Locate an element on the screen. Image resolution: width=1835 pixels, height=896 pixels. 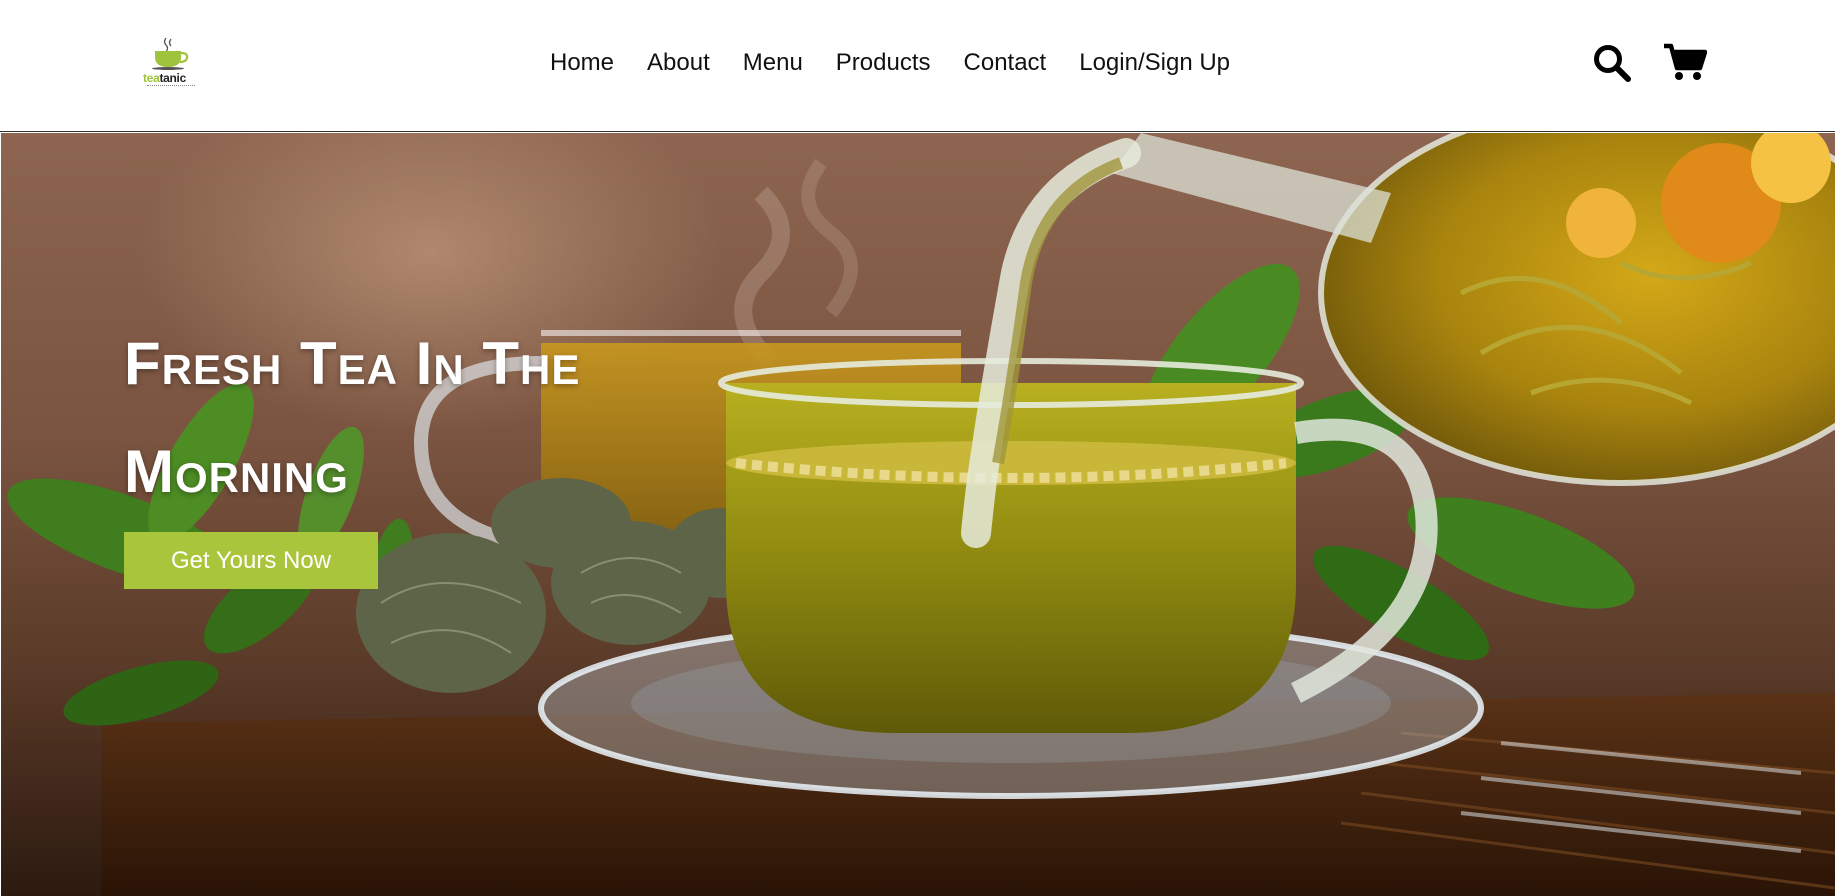
shopping-cart-icon is located at coordinates (1686, 61).